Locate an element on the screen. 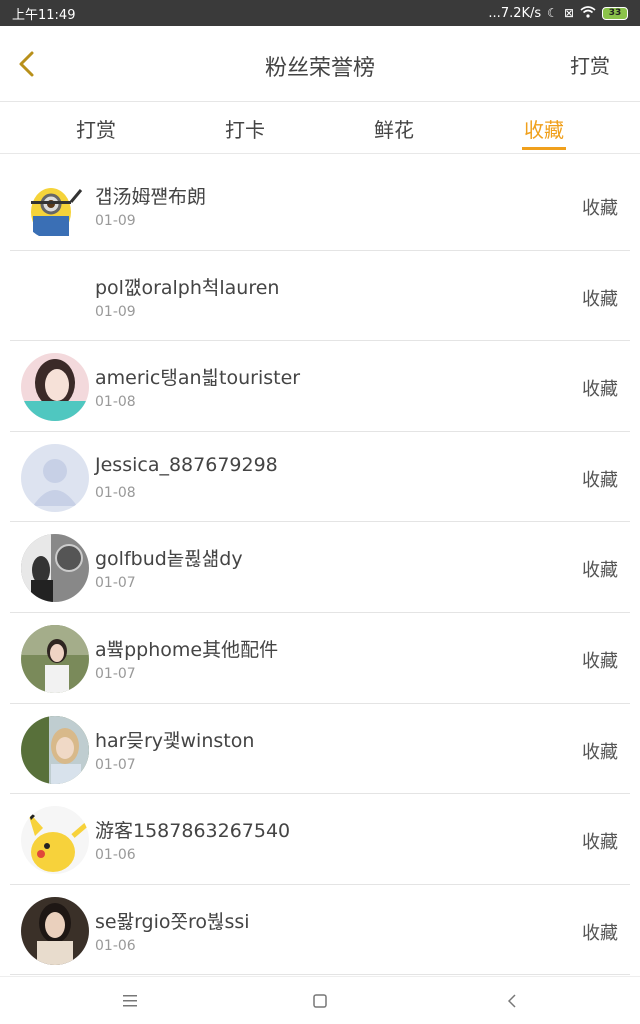  list-item: har믖ry괯winston 01-07 收藏 is located at coordinates (320, 749).